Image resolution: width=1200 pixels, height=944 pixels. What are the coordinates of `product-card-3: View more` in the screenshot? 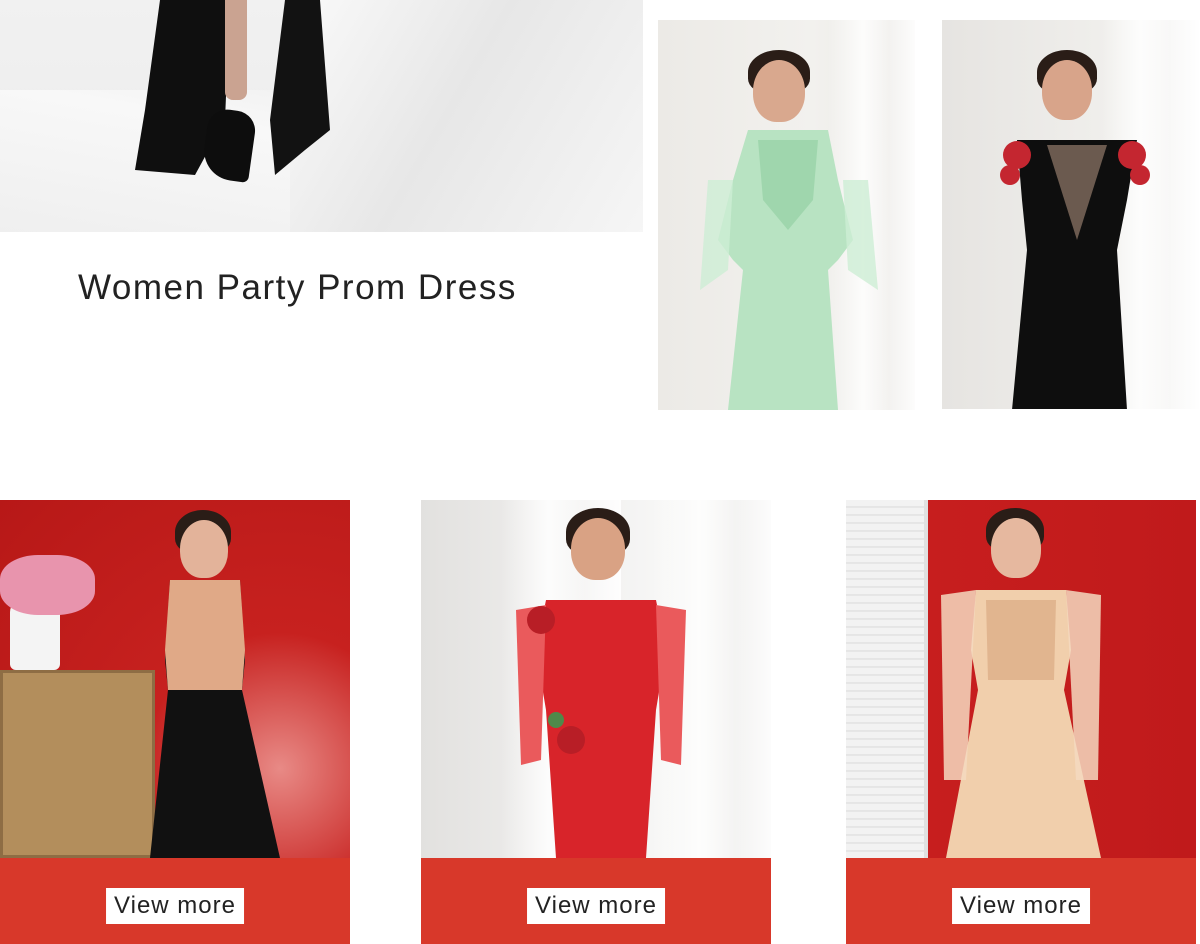 It's located at (1021, 722).